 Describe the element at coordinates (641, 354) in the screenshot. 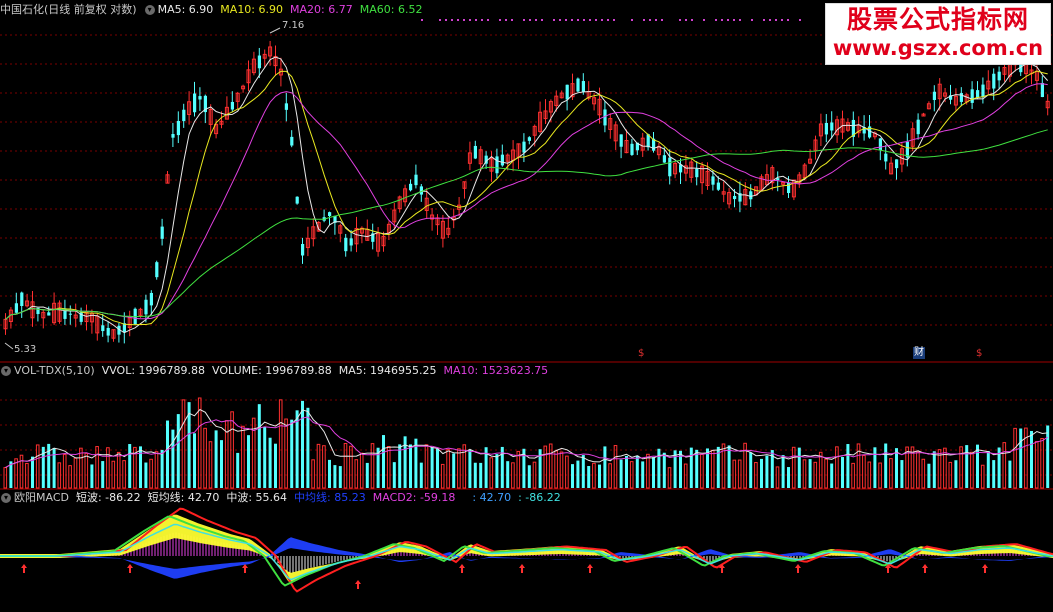

I see `dividend-marker: $` at that location.